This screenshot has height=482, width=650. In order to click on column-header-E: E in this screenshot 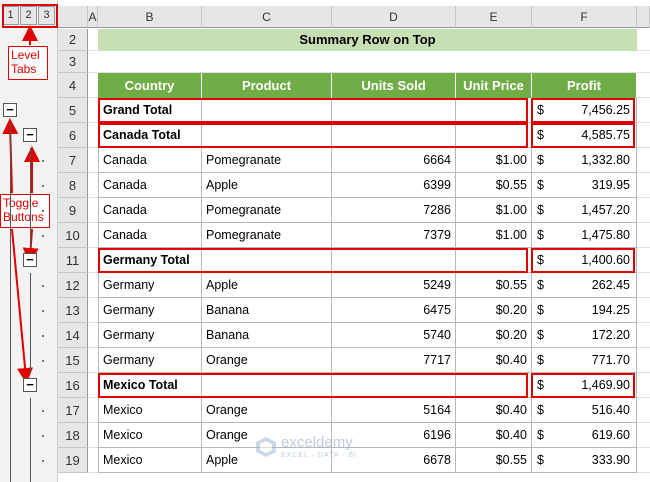, I will do `click(494, 17)`.